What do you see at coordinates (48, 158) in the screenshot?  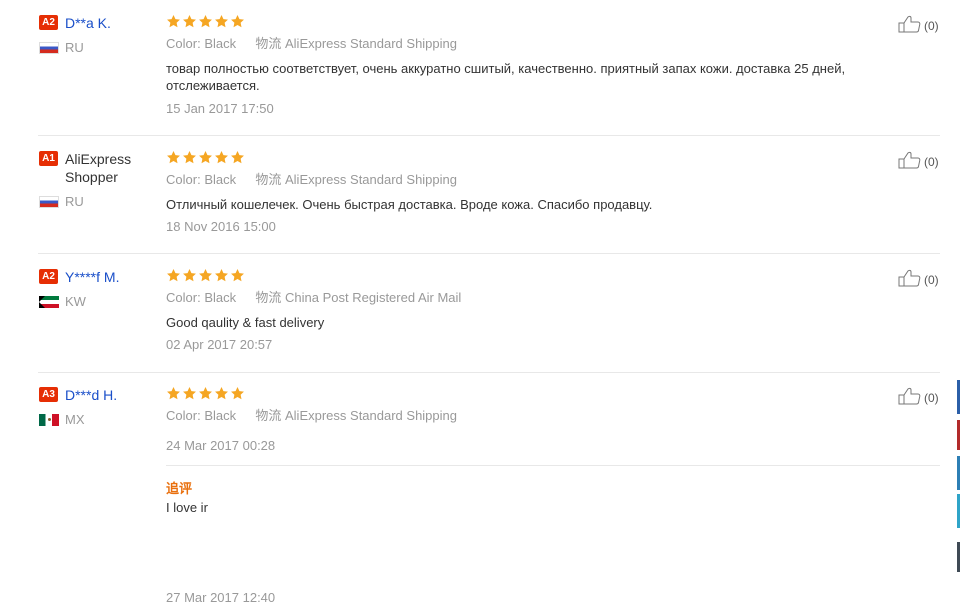 I see `buyer-level-badge: A1` at bounding box center [48, 158].